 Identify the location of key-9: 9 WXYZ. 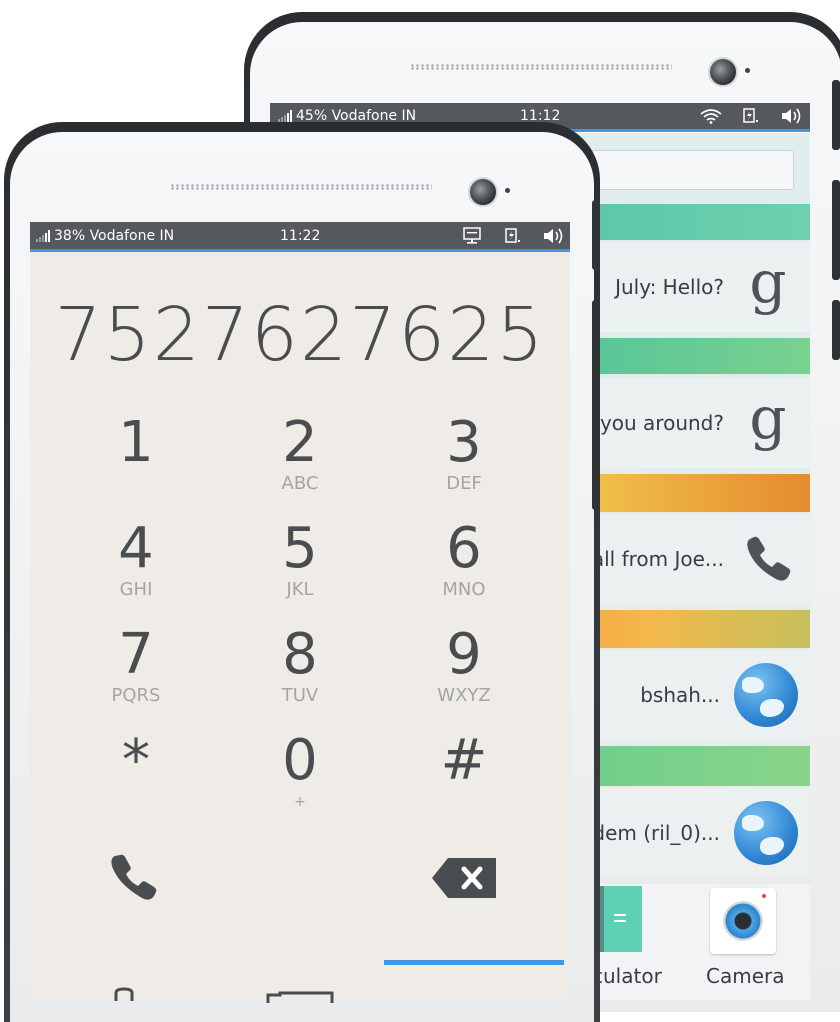
(464, 674).